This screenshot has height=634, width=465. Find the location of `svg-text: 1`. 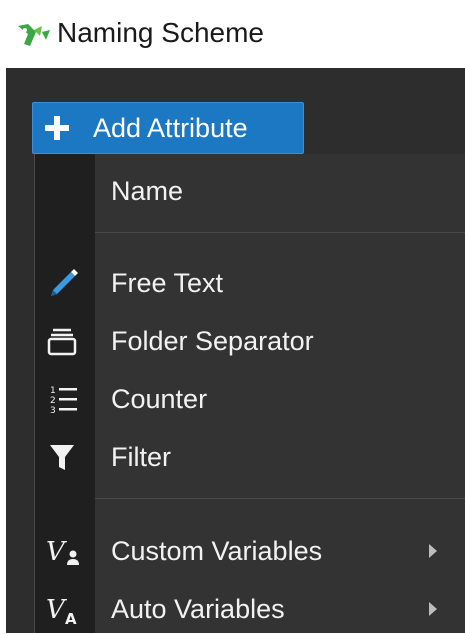

svg-text: 1 is located at coordinates (53, 391).